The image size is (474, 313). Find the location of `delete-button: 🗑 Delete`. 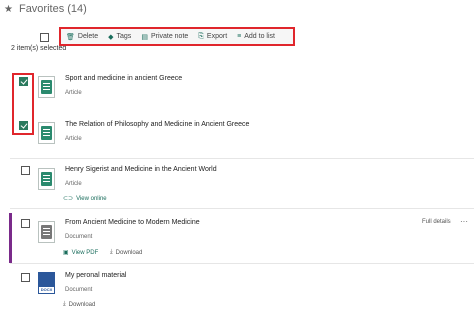

delete-button: 🗑 Delete is located at coordinates (82, 36).